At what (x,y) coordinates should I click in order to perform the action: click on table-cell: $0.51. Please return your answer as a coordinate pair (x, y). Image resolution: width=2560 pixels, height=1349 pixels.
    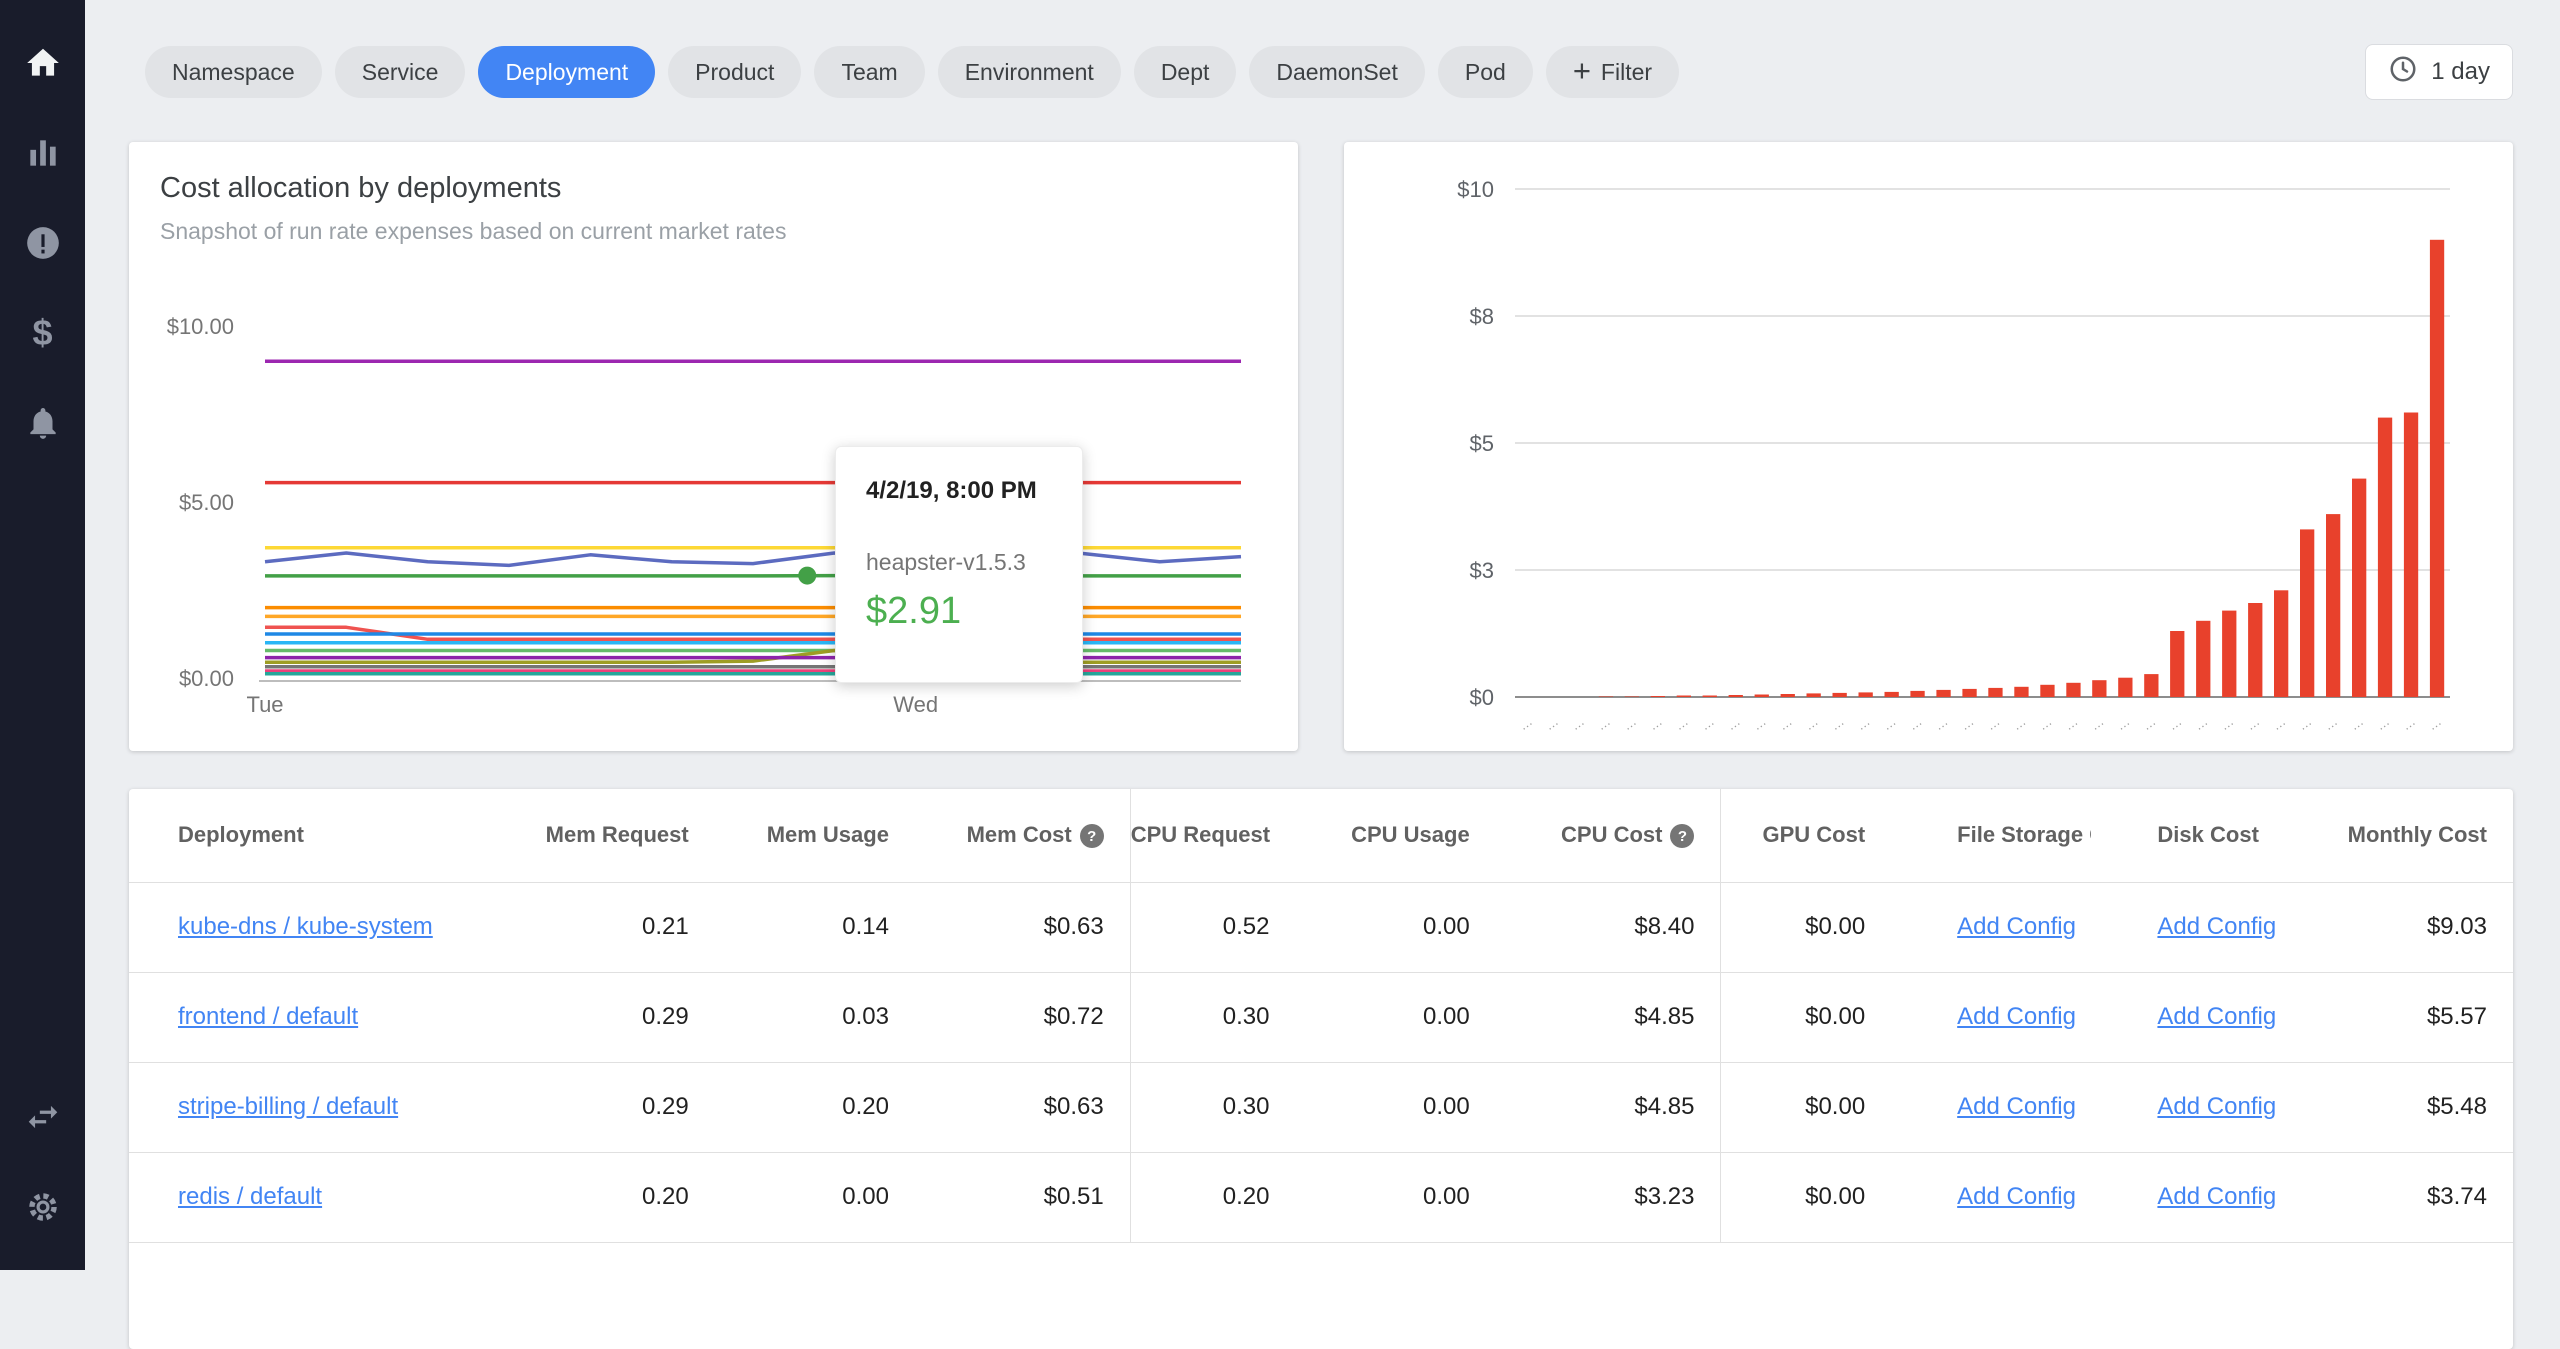
    Looking at the image, I should click on (1022, 1197).